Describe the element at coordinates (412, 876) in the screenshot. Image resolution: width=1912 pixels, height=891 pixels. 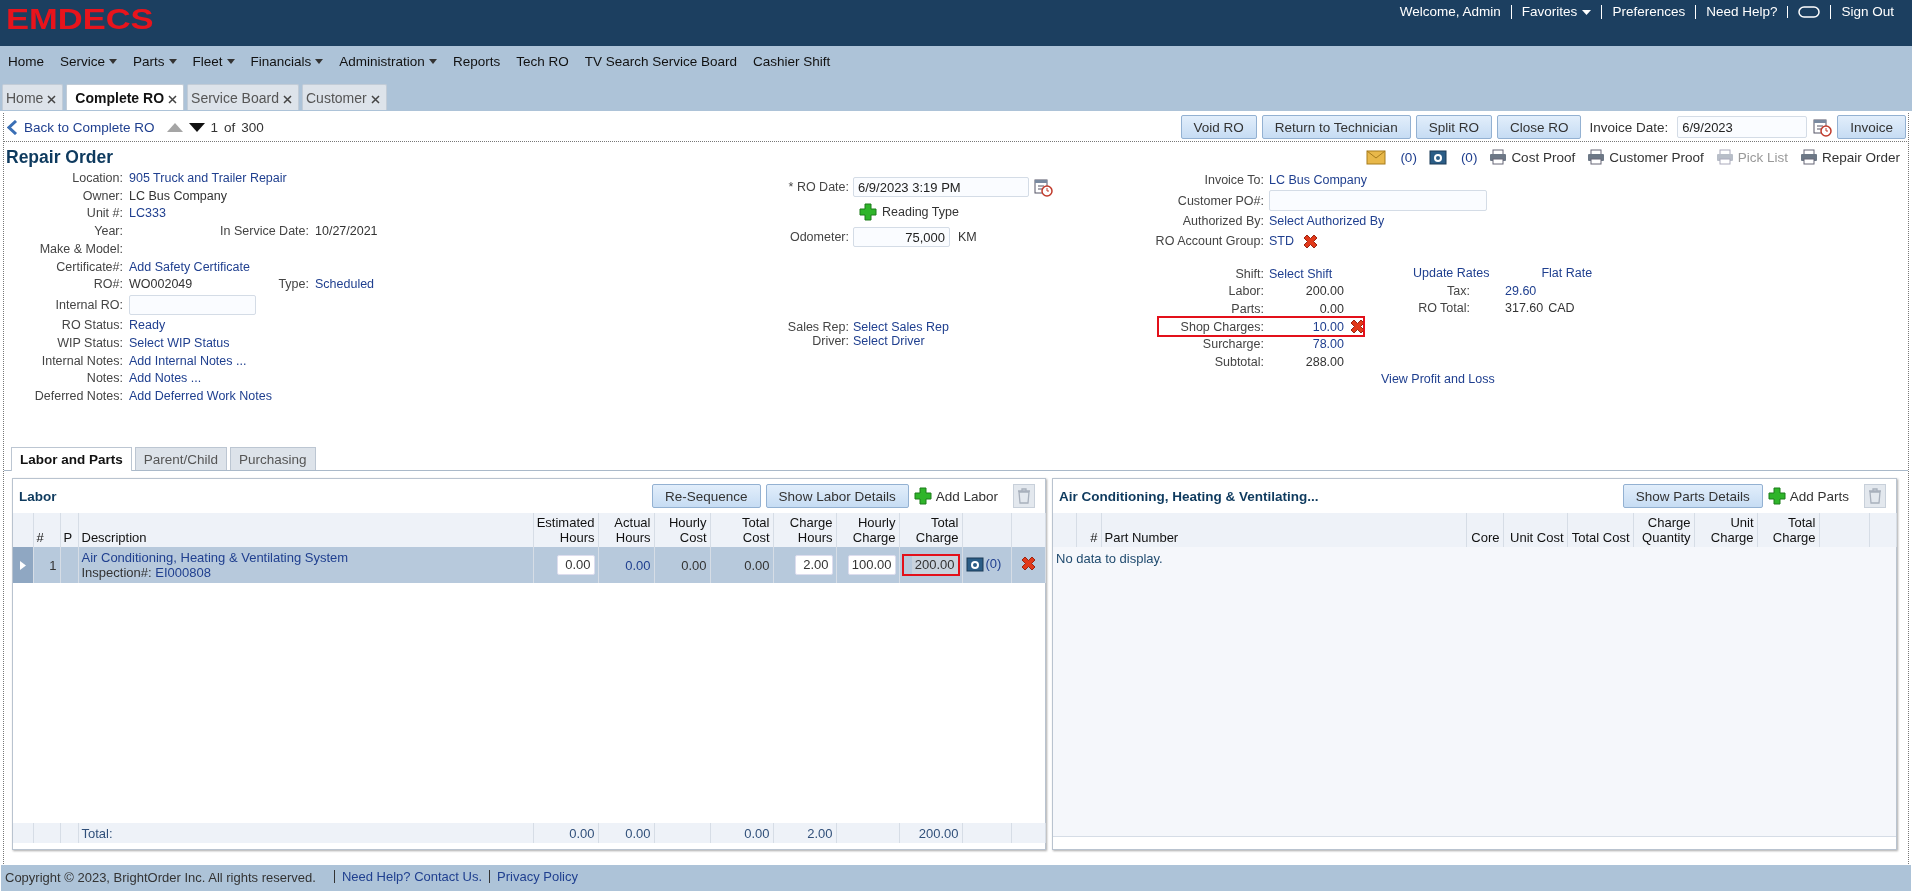
I see `footer-link: Need Help? Contact Us.` at that location.